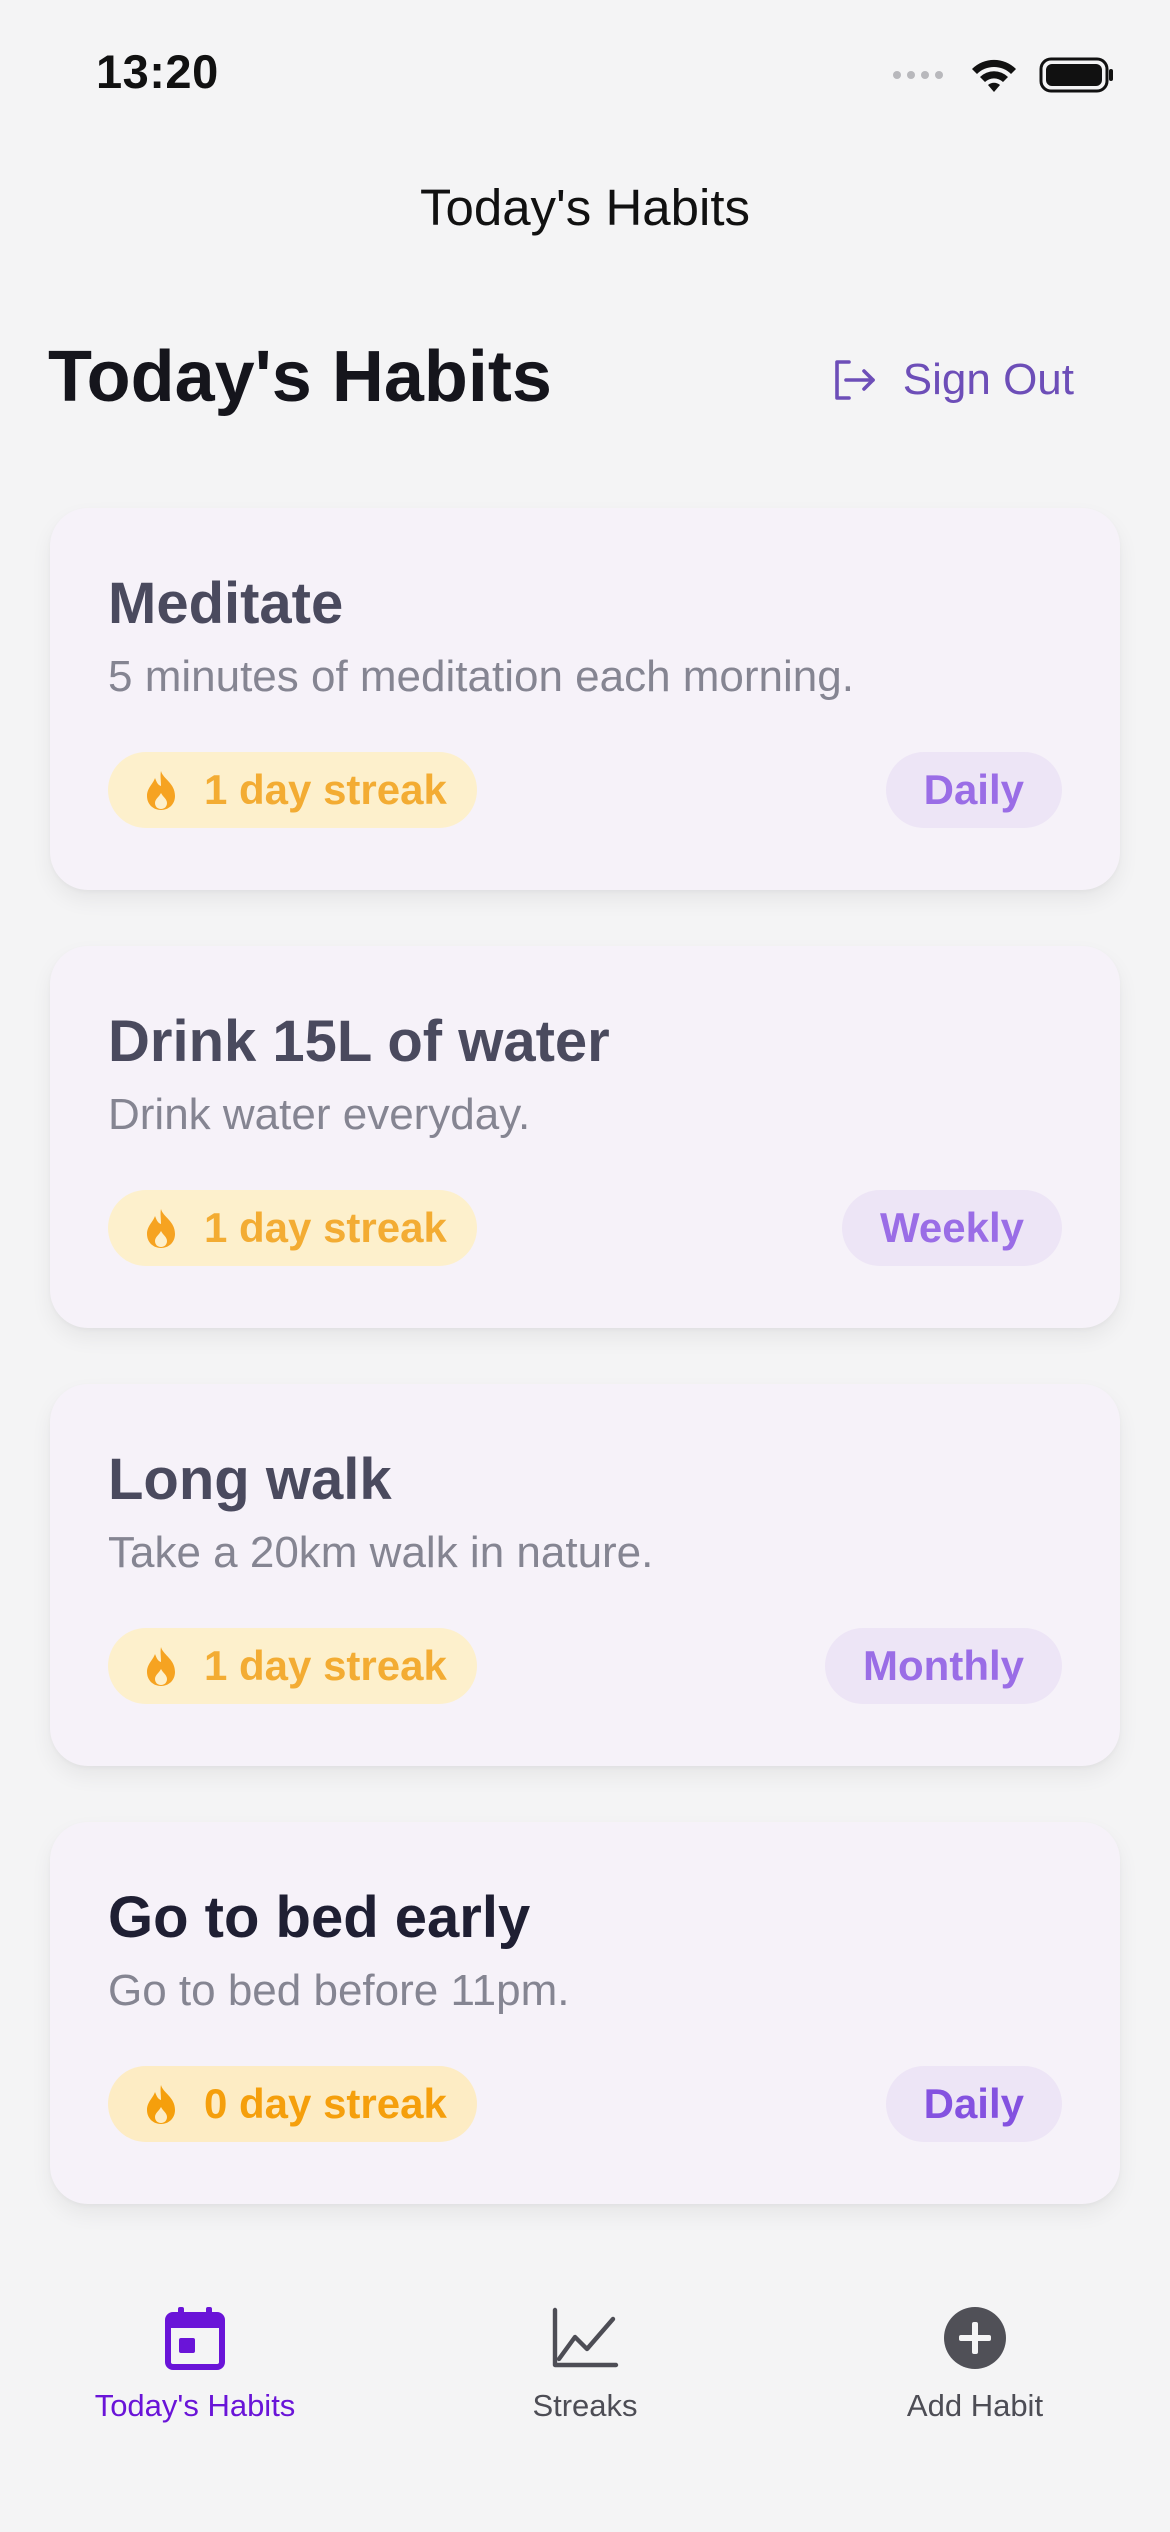 This screenshot has width=1170, height=2532. I want to click on tab-streaks: Streaks, so click(585, 2363).